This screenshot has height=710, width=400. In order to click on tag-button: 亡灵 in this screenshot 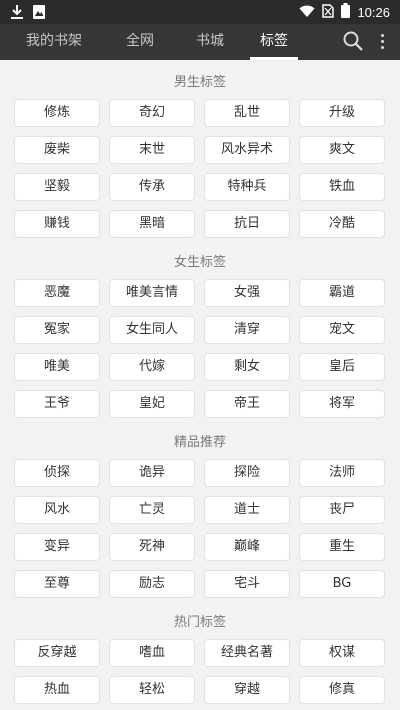, I will do `click(152, 510)`.